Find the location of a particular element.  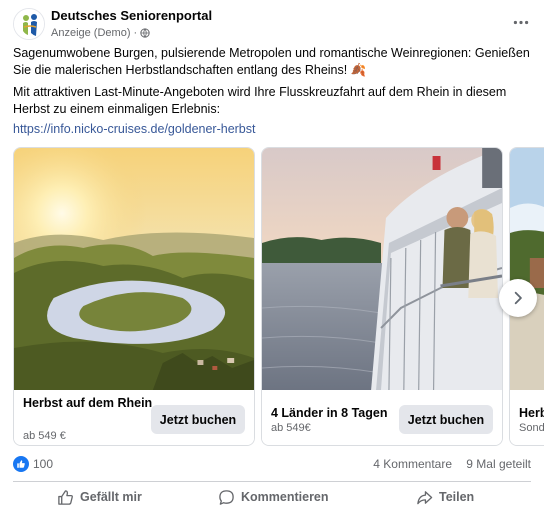

speech-bubble-icon is located at coordinates (226, 497).